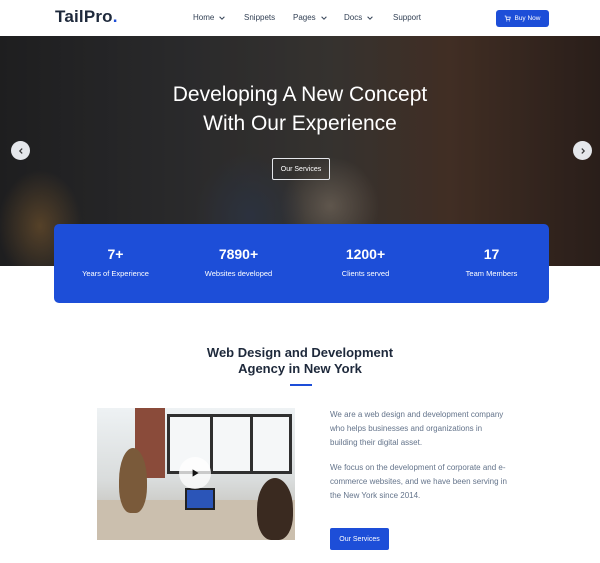  Describe the element at coordinates (527, 18) in the screenshot. I see `buy-now-label: Buy Now` at that location.